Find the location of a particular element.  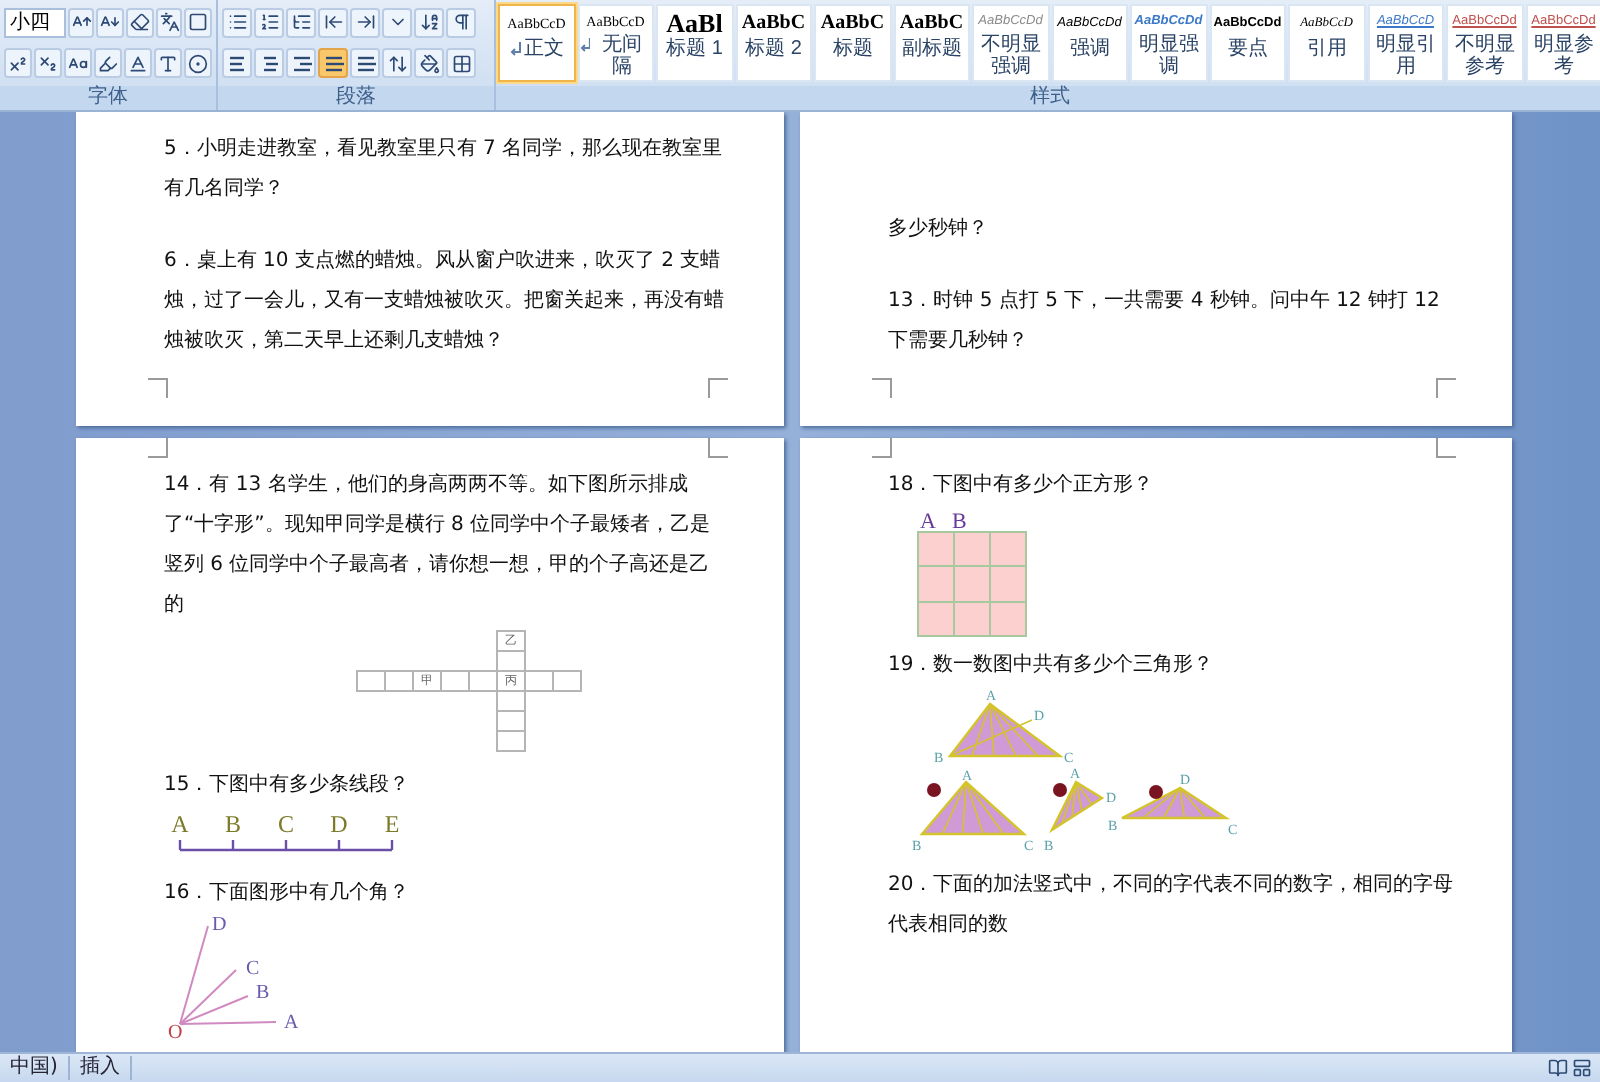

question-text: 16．下面图形中有几个角？ is located at coordinates (288, 893).